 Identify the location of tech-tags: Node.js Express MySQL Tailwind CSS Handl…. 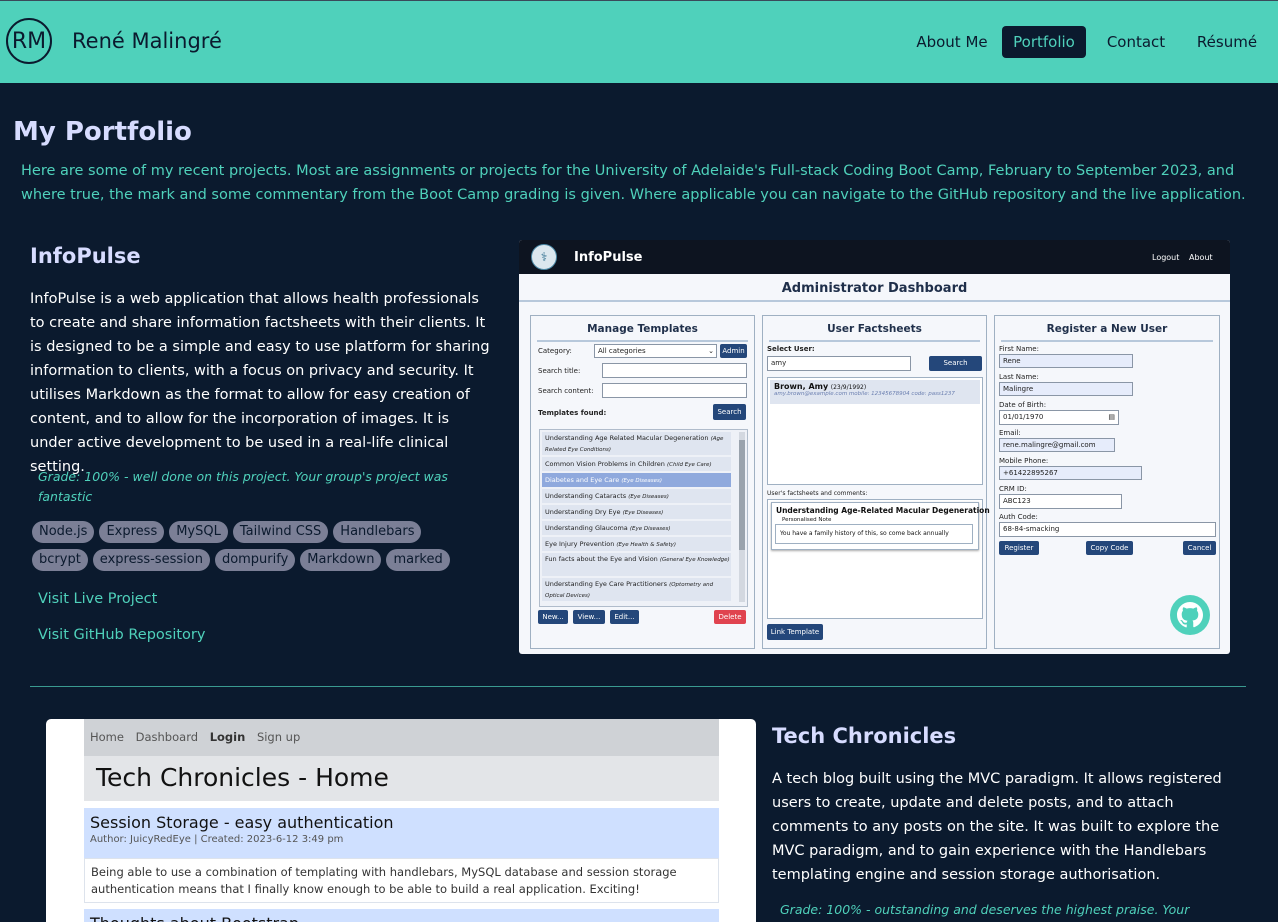
(257, 546).